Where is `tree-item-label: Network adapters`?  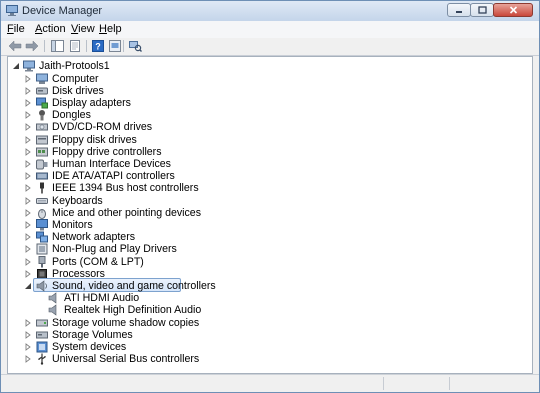 tree-item-label: Network adapters is located at coordinates (94, 237).